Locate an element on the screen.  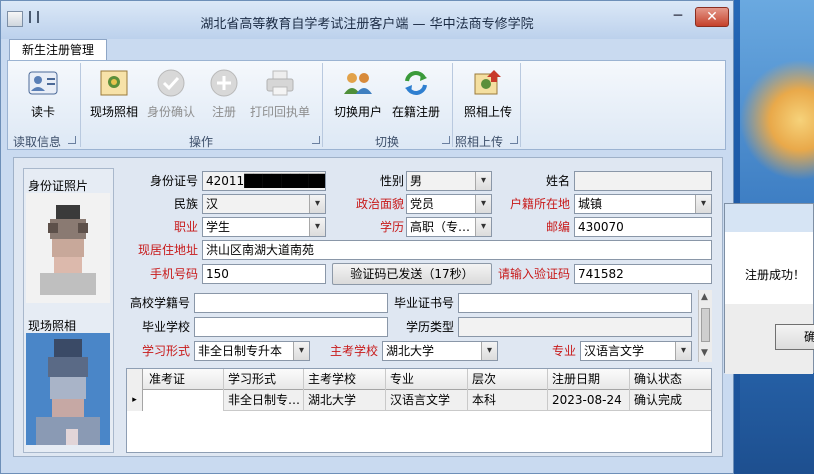
users-icon is located at coordinates (358, 83).